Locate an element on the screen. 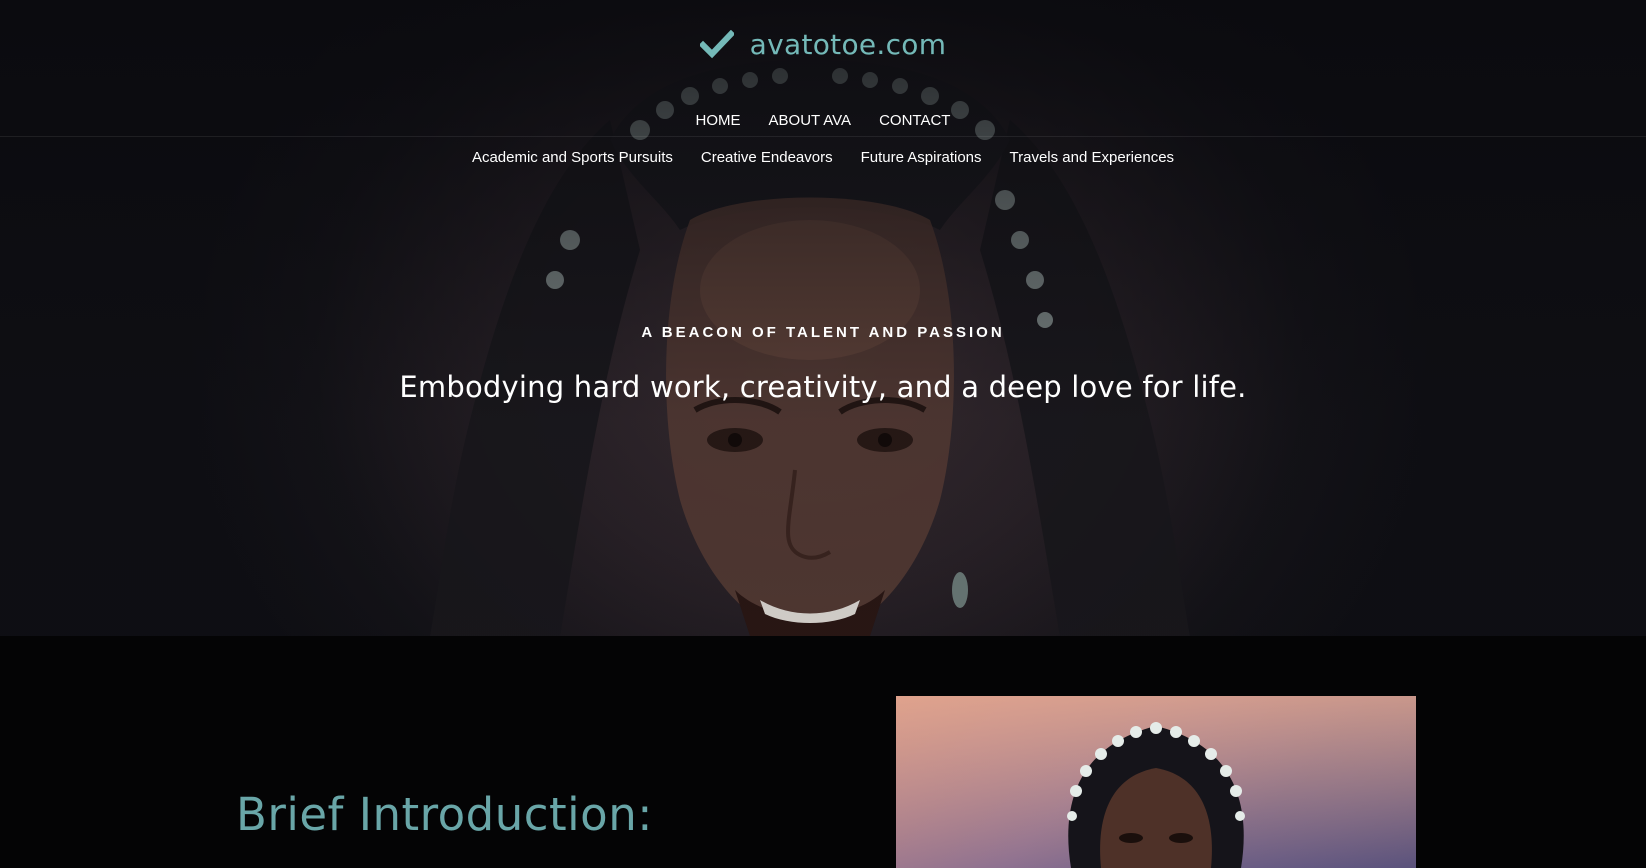 Image resolution: width=1646 pixels, height=868 pixels. site-logo: avatotoe.com is located at coordinates (823, 44).